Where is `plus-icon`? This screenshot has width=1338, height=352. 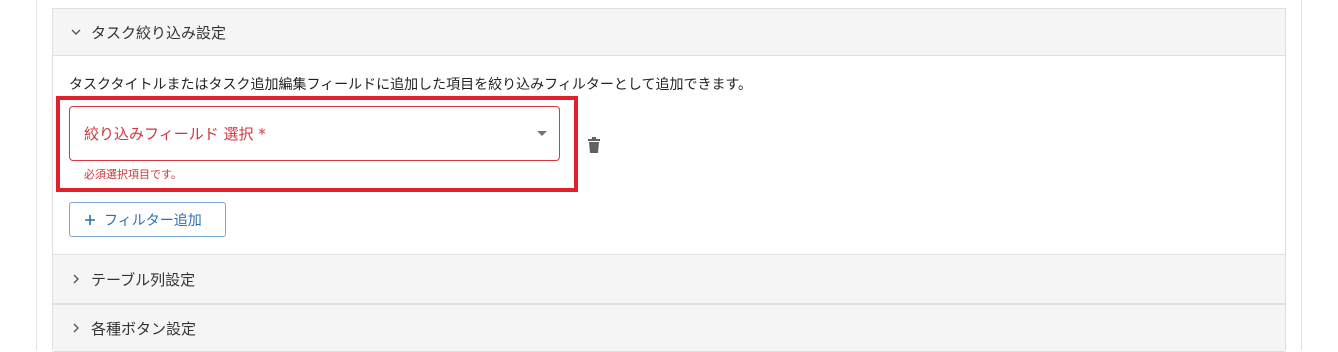
plus-icon is located at coordinates (90, 220).